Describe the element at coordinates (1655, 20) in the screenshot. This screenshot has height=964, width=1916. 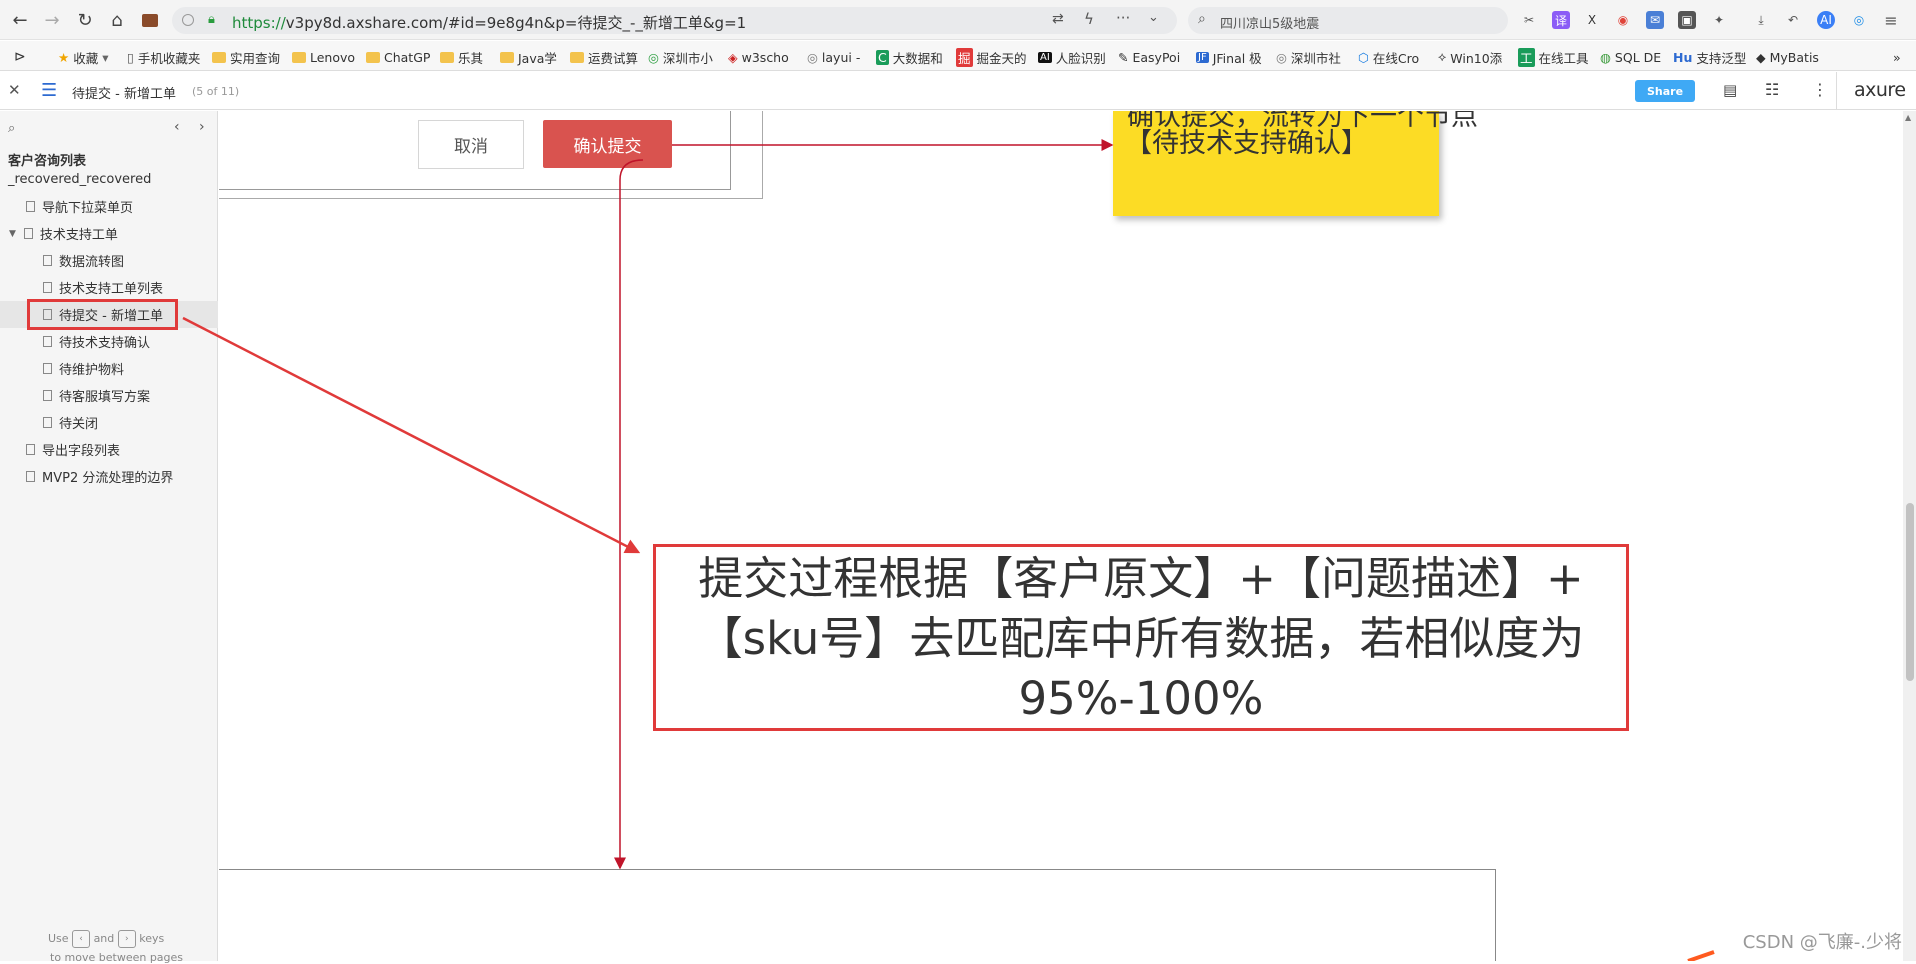
I see `mail-icon: ✉` at that location.